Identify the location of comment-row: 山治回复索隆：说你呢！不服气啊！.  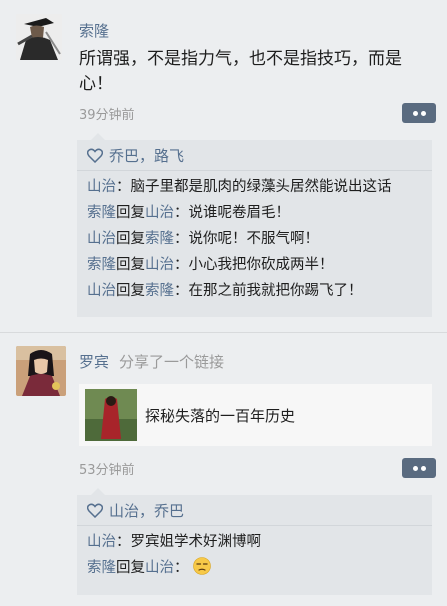
(254, 239).